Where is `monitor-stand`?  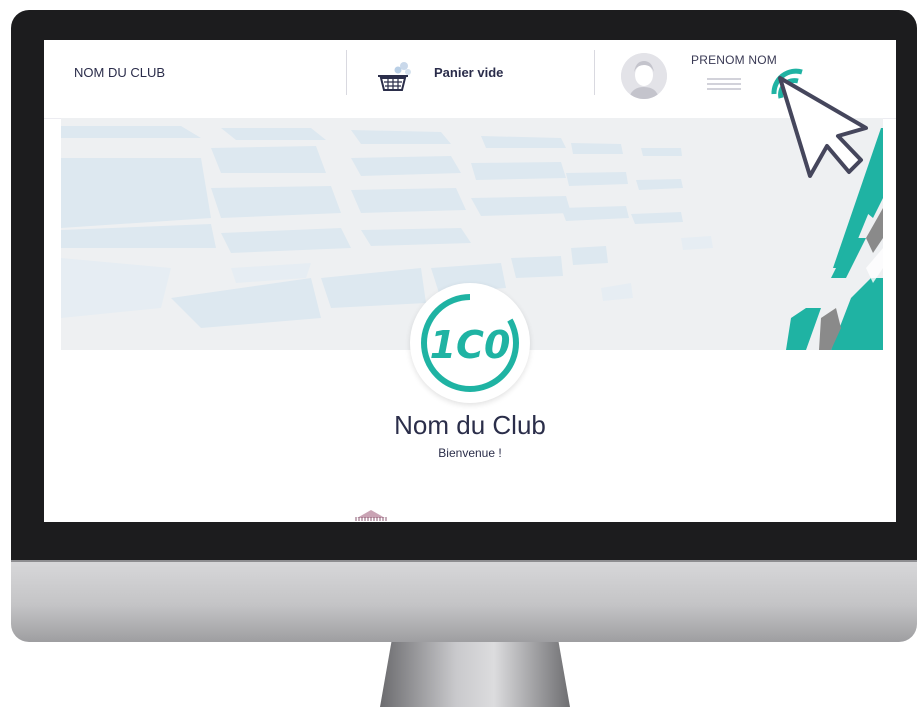 monitor-stand is located at coordinates (475, 674).